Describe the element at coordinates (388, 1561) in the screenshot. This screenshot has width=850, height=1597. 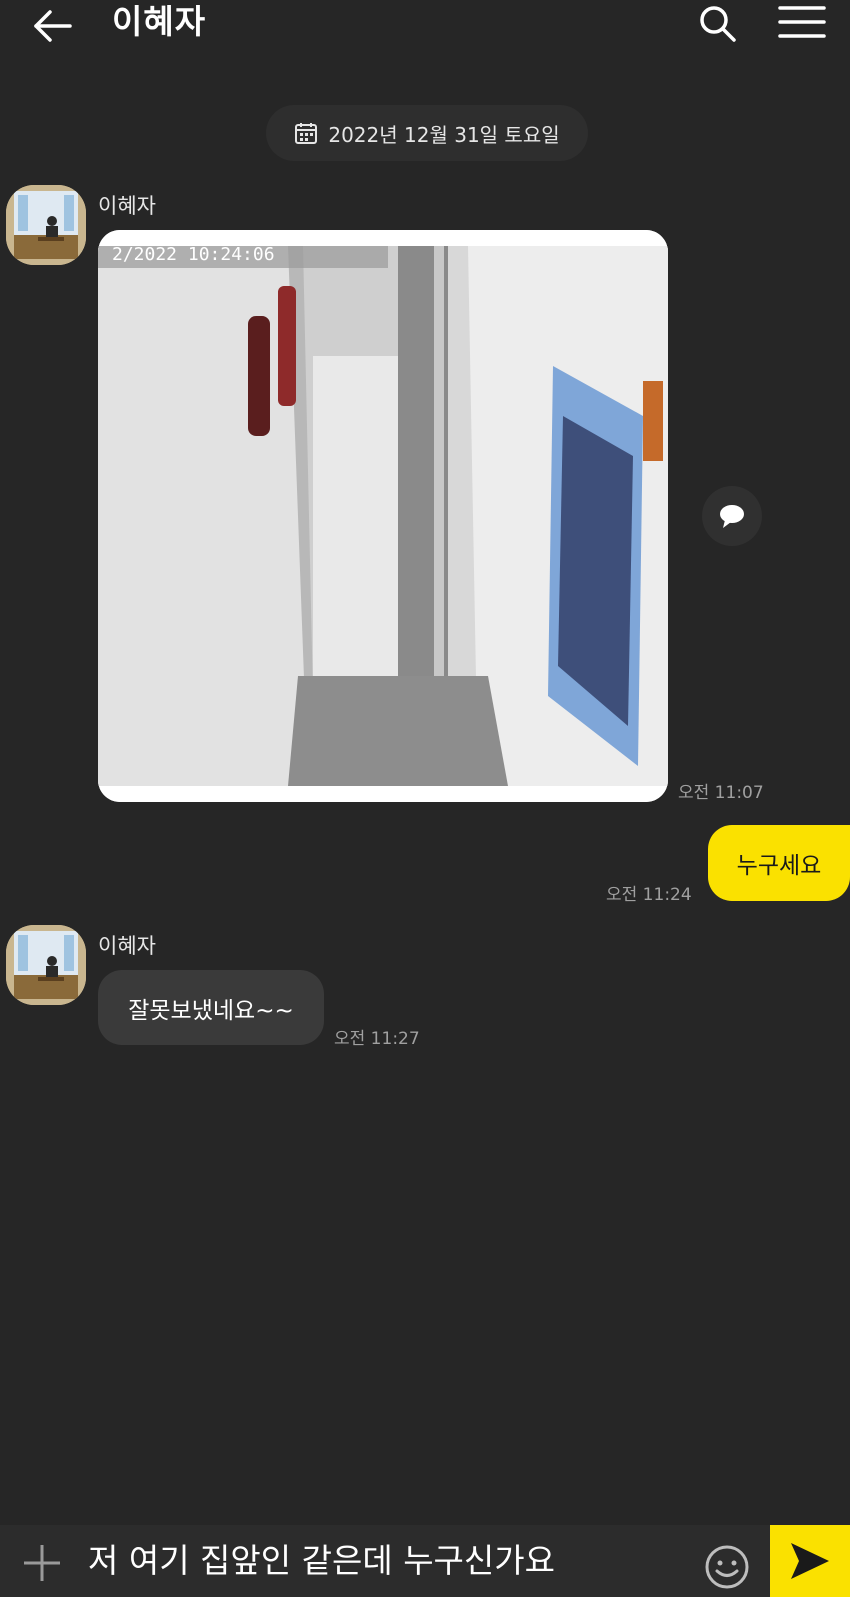
I see `message-input: 저 여기 집앞인 같은데 누구신가요` at that location.